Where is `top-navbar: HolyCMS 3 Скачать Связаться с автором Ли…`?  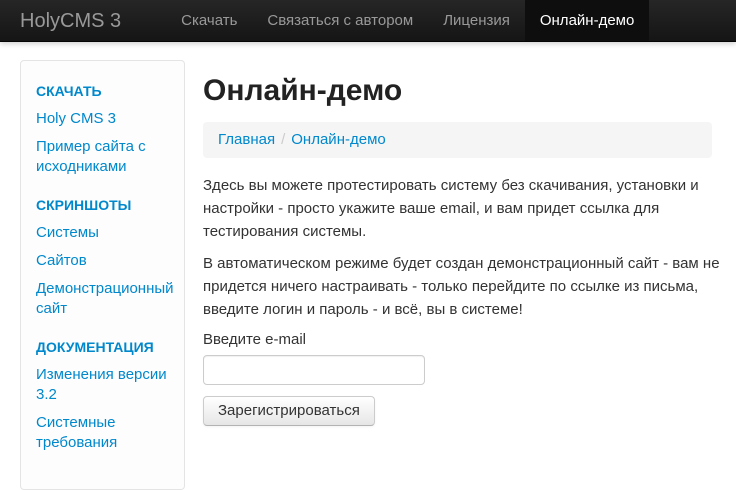
top-navbar: HolyCMS 3 Скачать Связаться с автором Ли… is located at coordinates (368, 21).